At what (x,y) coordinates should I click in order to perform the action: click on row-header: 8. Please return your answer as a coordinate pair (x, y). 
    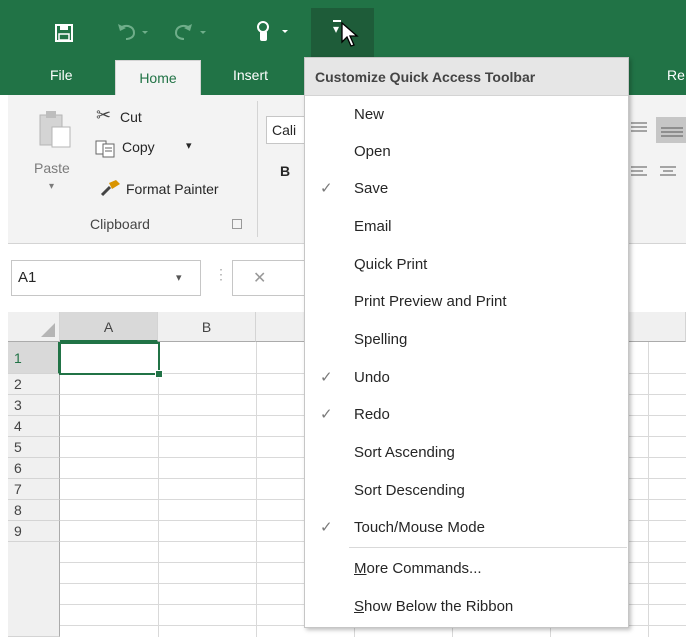
    Looking at the image, I should click on (34, 510).